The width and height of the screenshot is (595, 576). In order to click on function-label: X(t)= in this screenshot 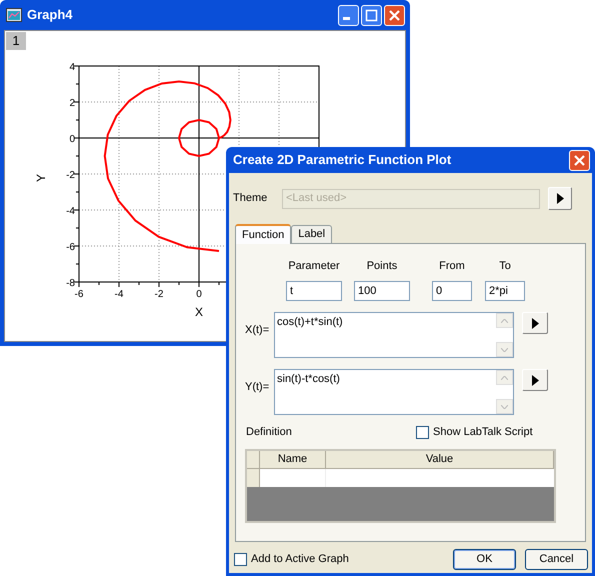, I will do `click(257, 330)`.